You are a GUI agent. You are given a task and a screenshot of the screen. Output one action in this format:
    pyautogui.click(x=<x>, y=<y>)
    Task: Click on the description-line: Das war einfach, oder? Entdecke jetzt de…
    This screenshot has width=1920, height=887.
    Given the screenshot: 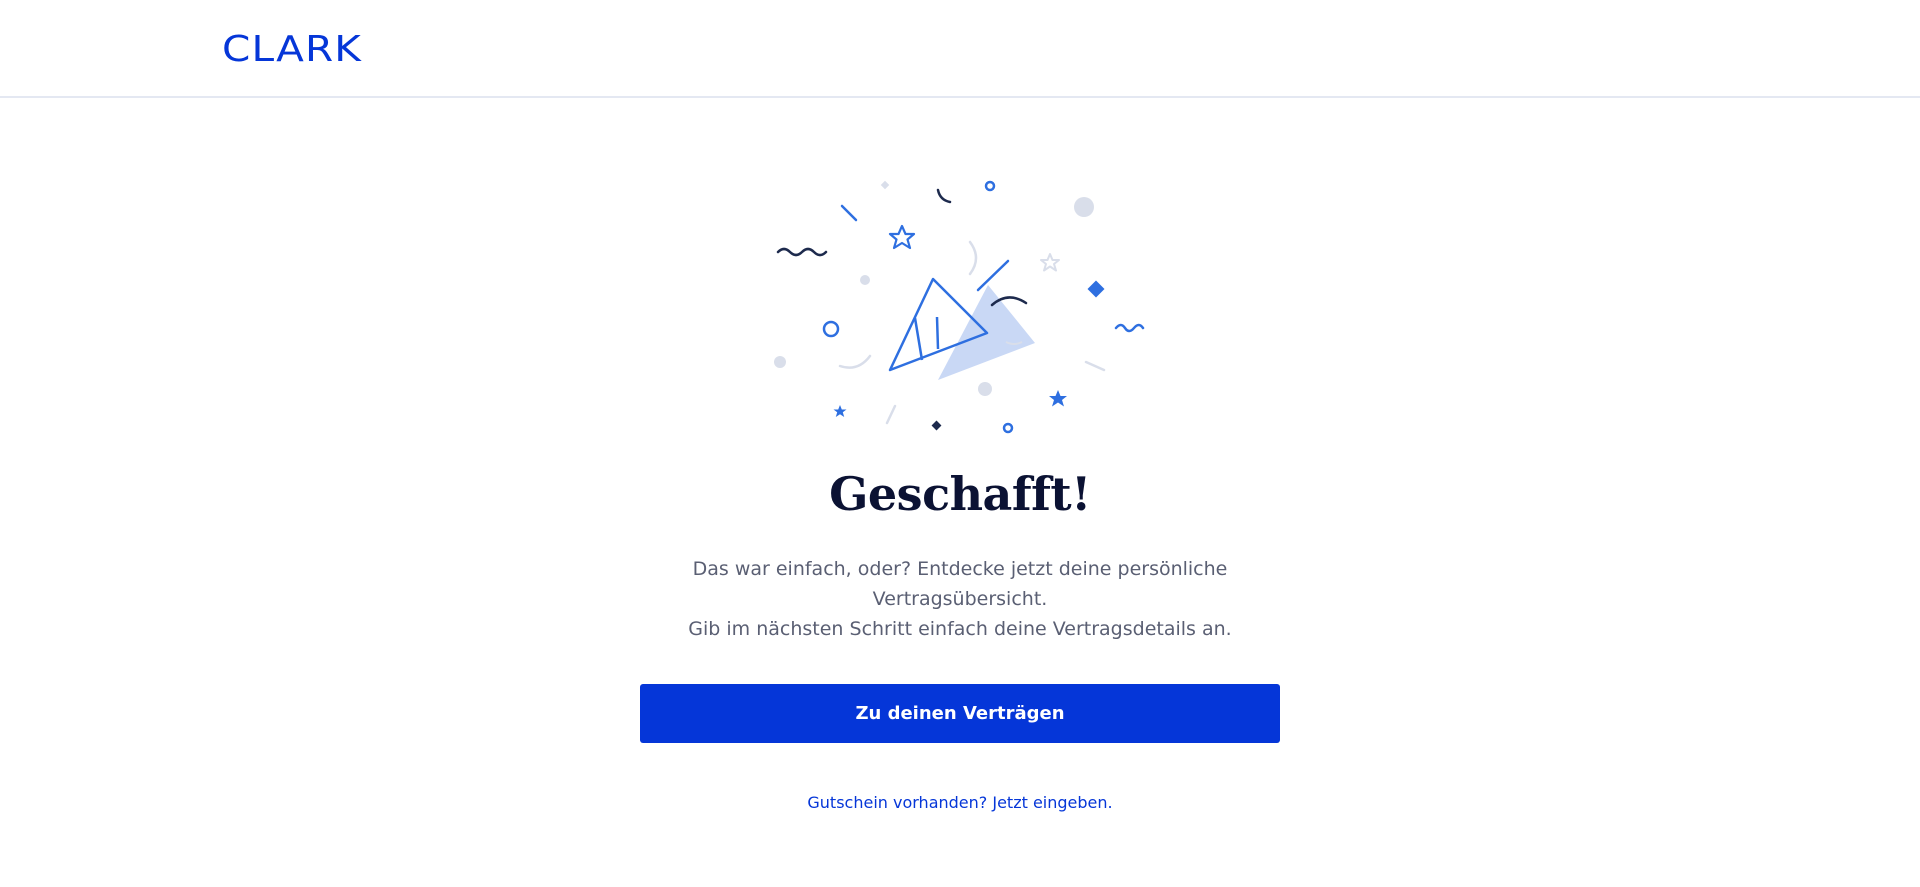 What is the action you would take?
    pyautogui.click(x=960, y=569)
    